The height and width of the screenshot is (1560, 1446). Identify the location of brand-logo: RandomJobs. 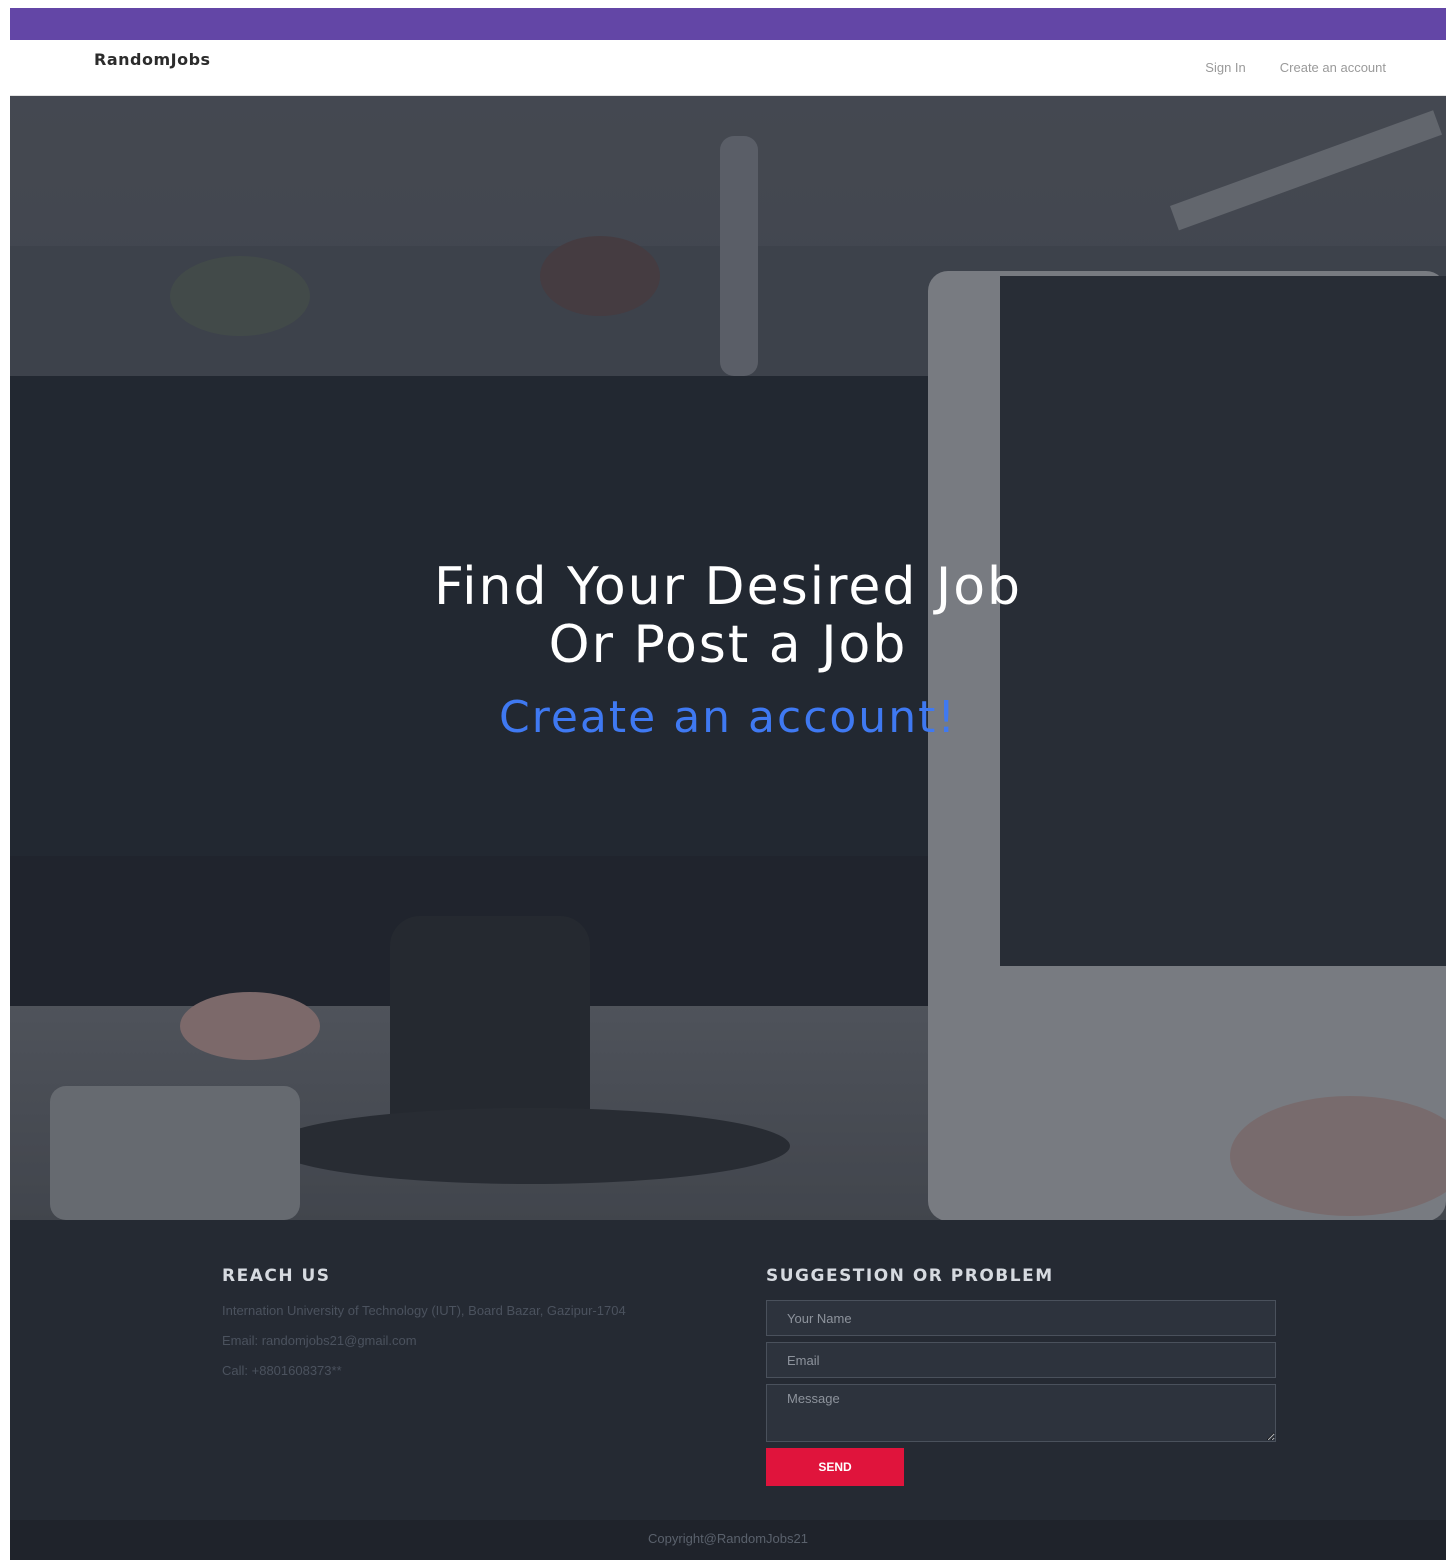
(152, 59).